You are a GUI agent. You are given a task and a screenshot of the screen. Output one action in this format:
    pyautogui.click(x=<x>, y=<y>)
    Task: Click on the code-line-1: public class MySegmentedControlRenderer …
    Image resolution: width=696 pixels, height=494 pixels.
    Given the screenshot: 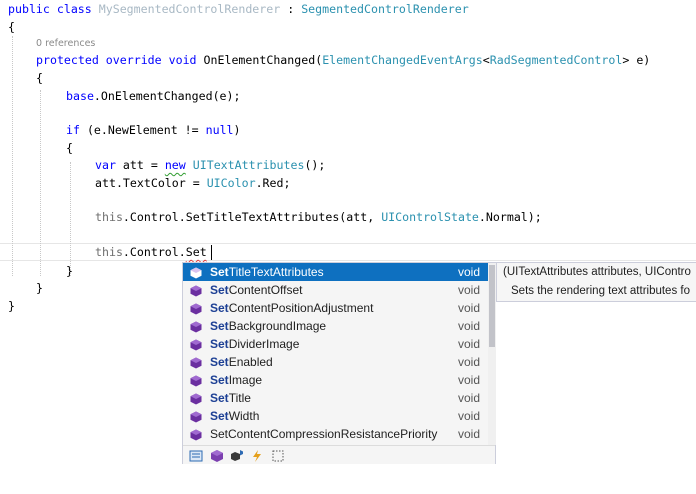 What is the action you would take?
    pyautogui.click(x=238, y=9)
    